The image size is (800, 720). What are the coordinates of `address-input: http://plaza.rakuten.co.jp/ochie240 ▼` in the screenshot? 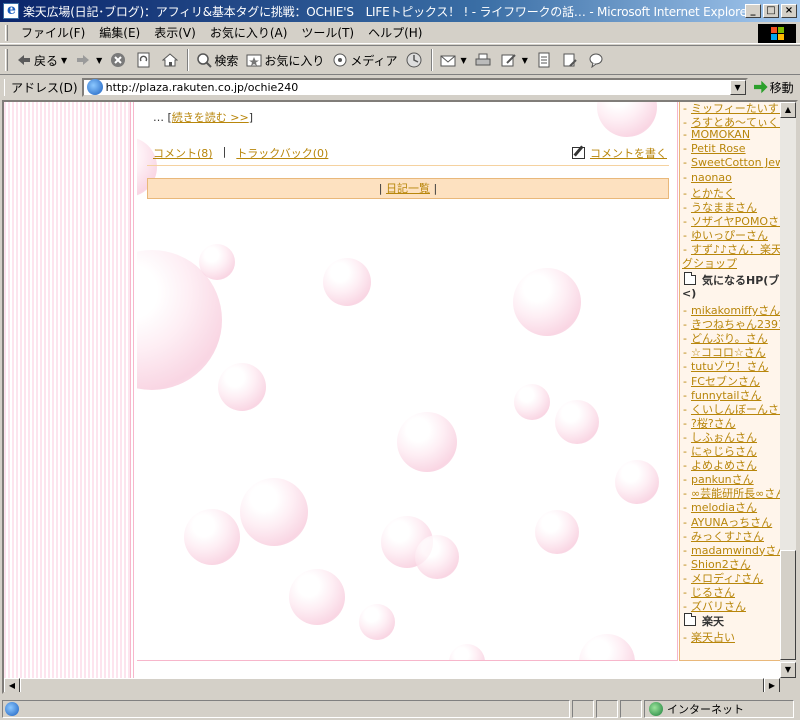 It's located at (414, 87).